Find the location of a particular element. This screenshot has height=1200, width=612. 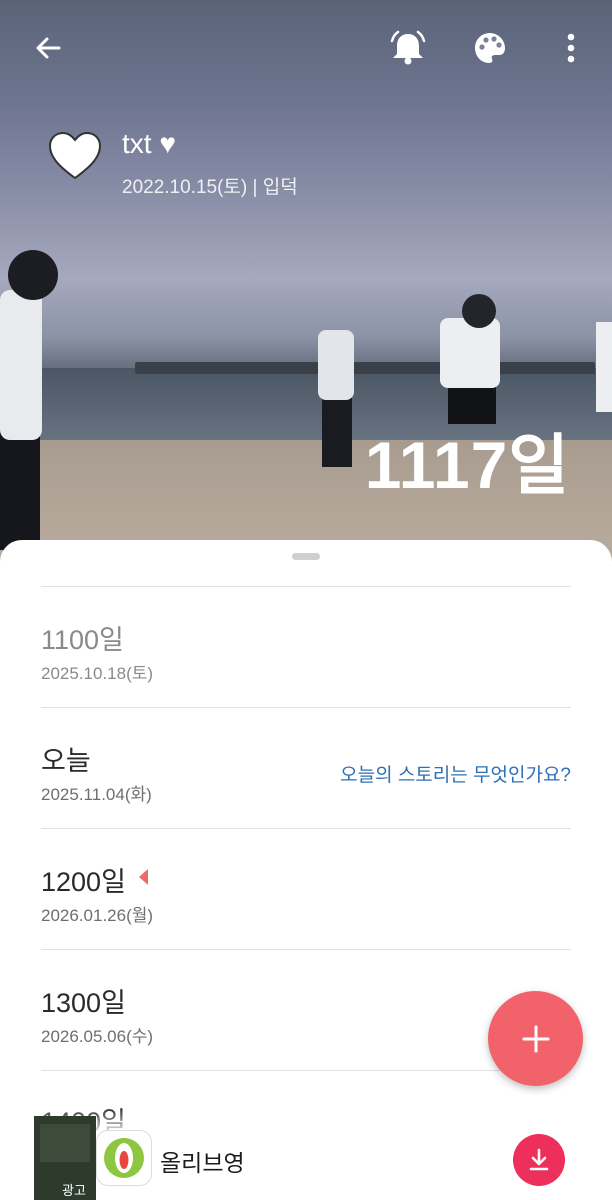

list-item: 1100일 2025.10.18(토) is located at coordinates (306, 646).